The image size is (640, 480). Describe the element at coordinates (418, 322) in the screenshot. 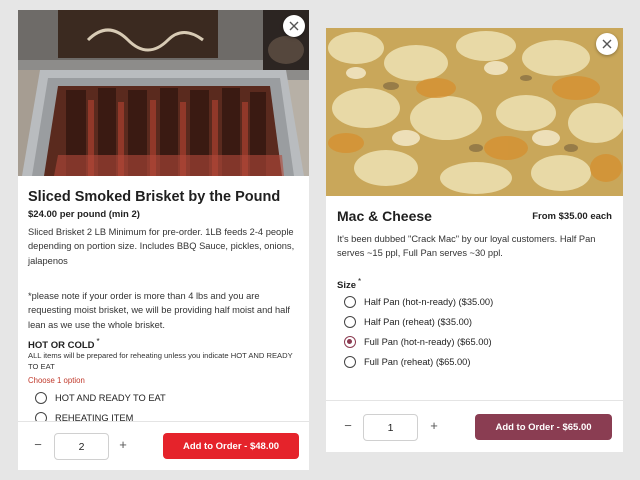

I see `option-label: Half Pan (reheat) ($35.00)` at that location.